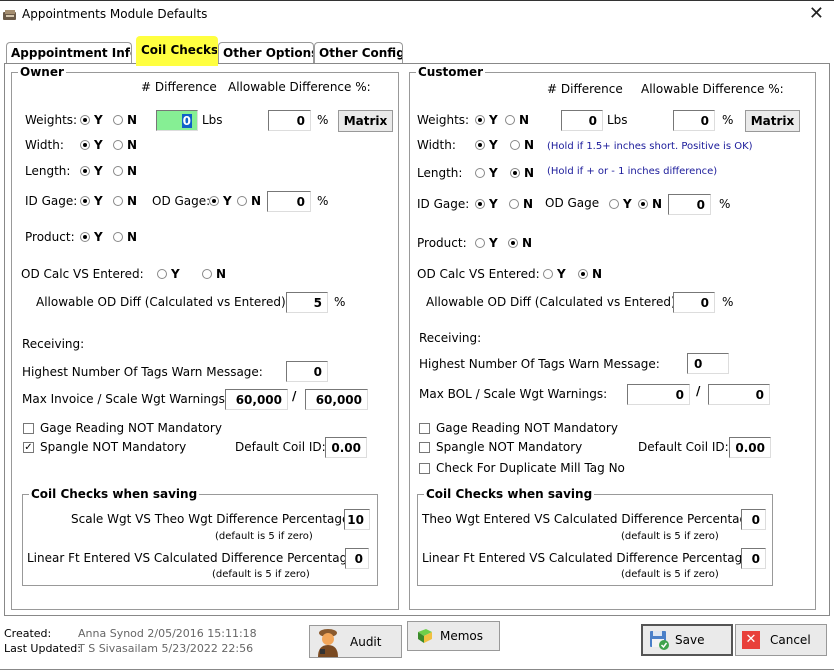 This screenshot has height=672, width=834. Describe the element at coordinates (48, 171) in the screenshot. I see `owner-length-label: Length:` at that location.